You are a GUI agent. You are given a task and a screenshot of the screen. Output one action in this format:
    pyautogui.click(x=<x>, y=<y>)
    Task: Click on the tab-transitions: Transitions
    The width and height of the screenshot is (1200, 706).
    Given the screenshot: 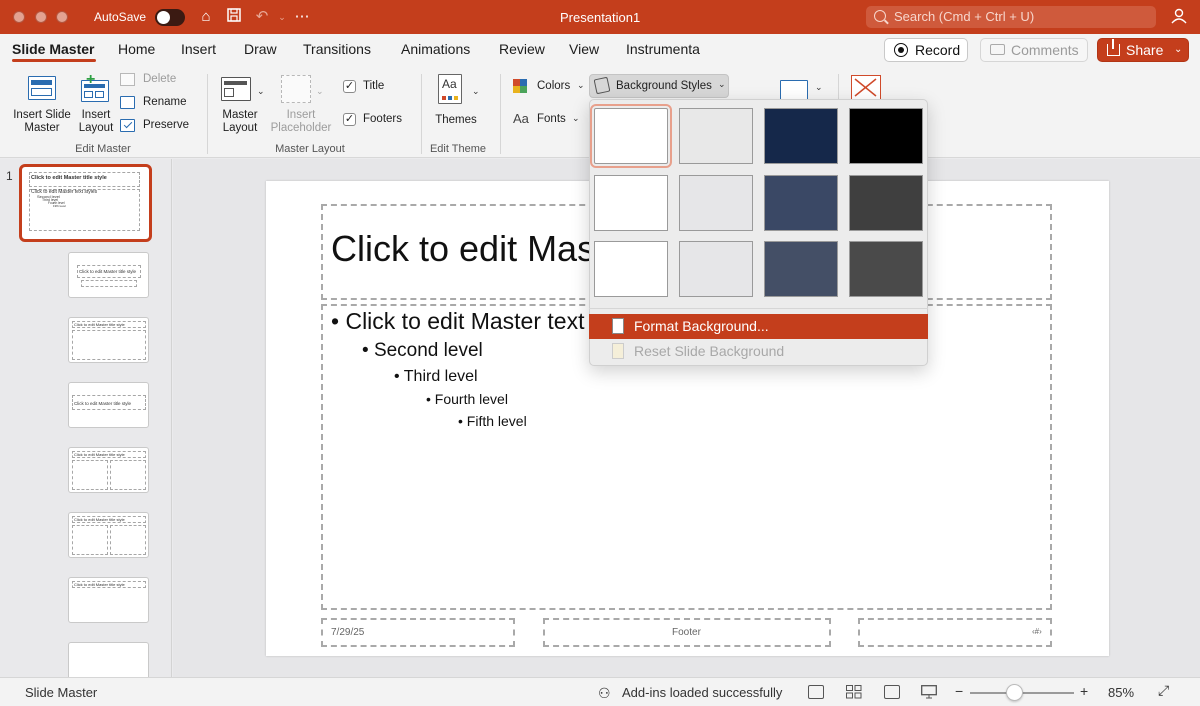 What is the action you would take?
    pyautogui.click(x=337, y=49)
    